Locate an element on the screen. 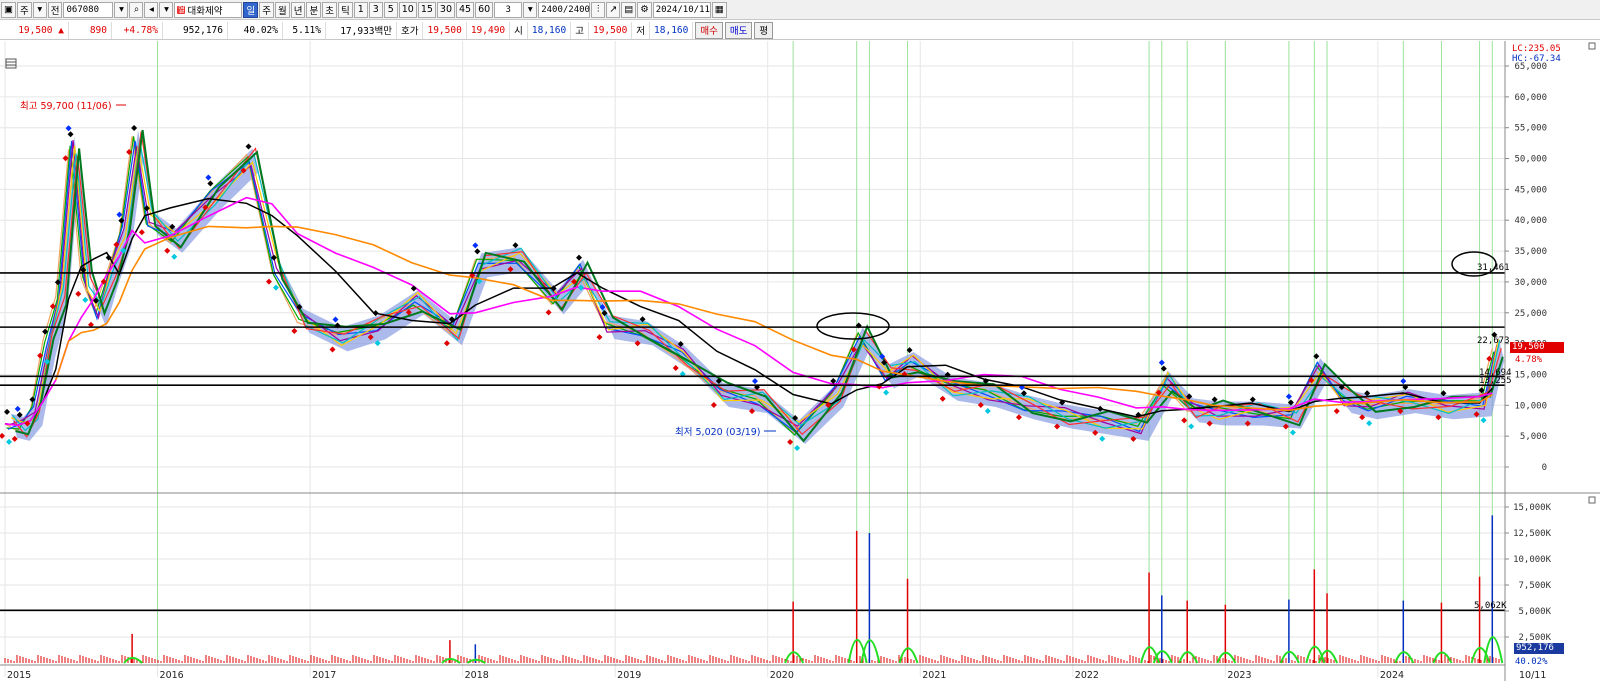 The image size is (1600, 698). interval-tab-year: 년 is located at coordinates (298, 9).